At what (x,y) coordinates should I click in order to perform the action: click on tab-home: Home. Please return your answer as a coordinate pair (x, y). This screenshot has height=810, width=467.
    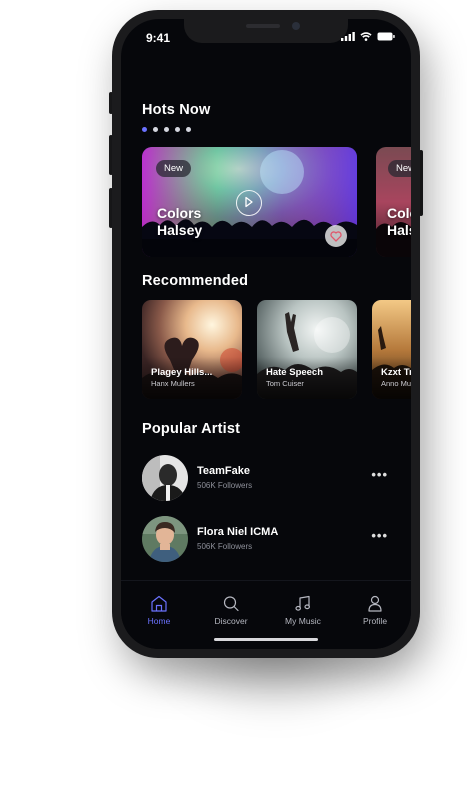
    Looking at the image, I should click on (159, 610).